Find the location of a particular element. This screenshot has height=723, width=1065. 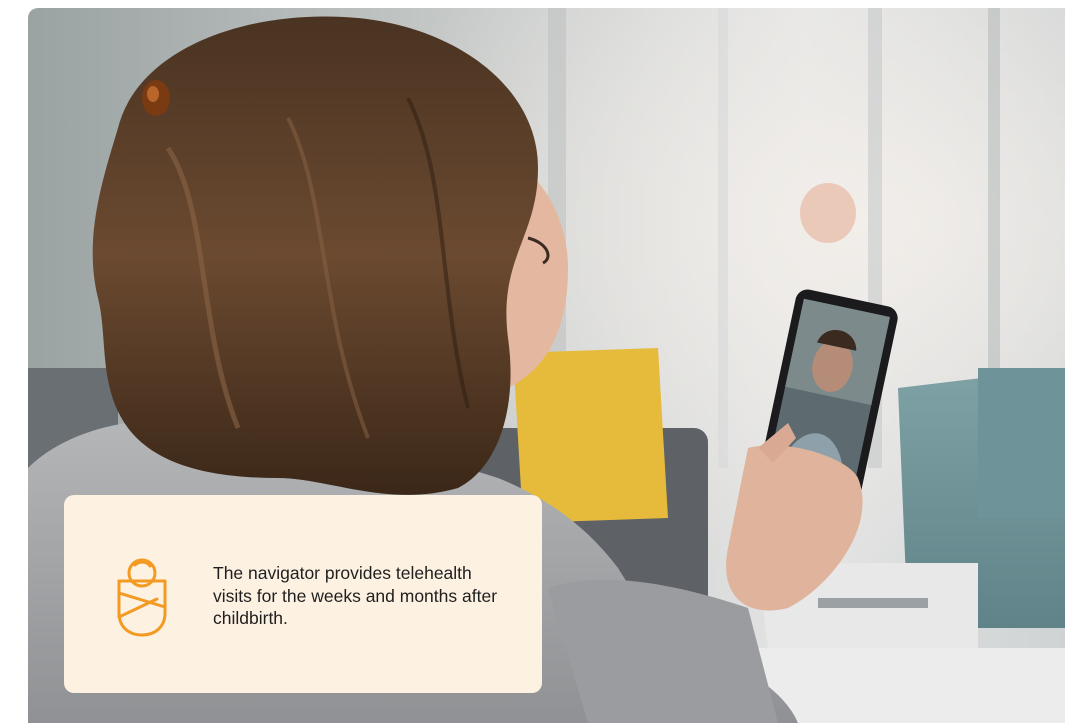

swaddled-baby-icon is located at coordinates (142, 597).